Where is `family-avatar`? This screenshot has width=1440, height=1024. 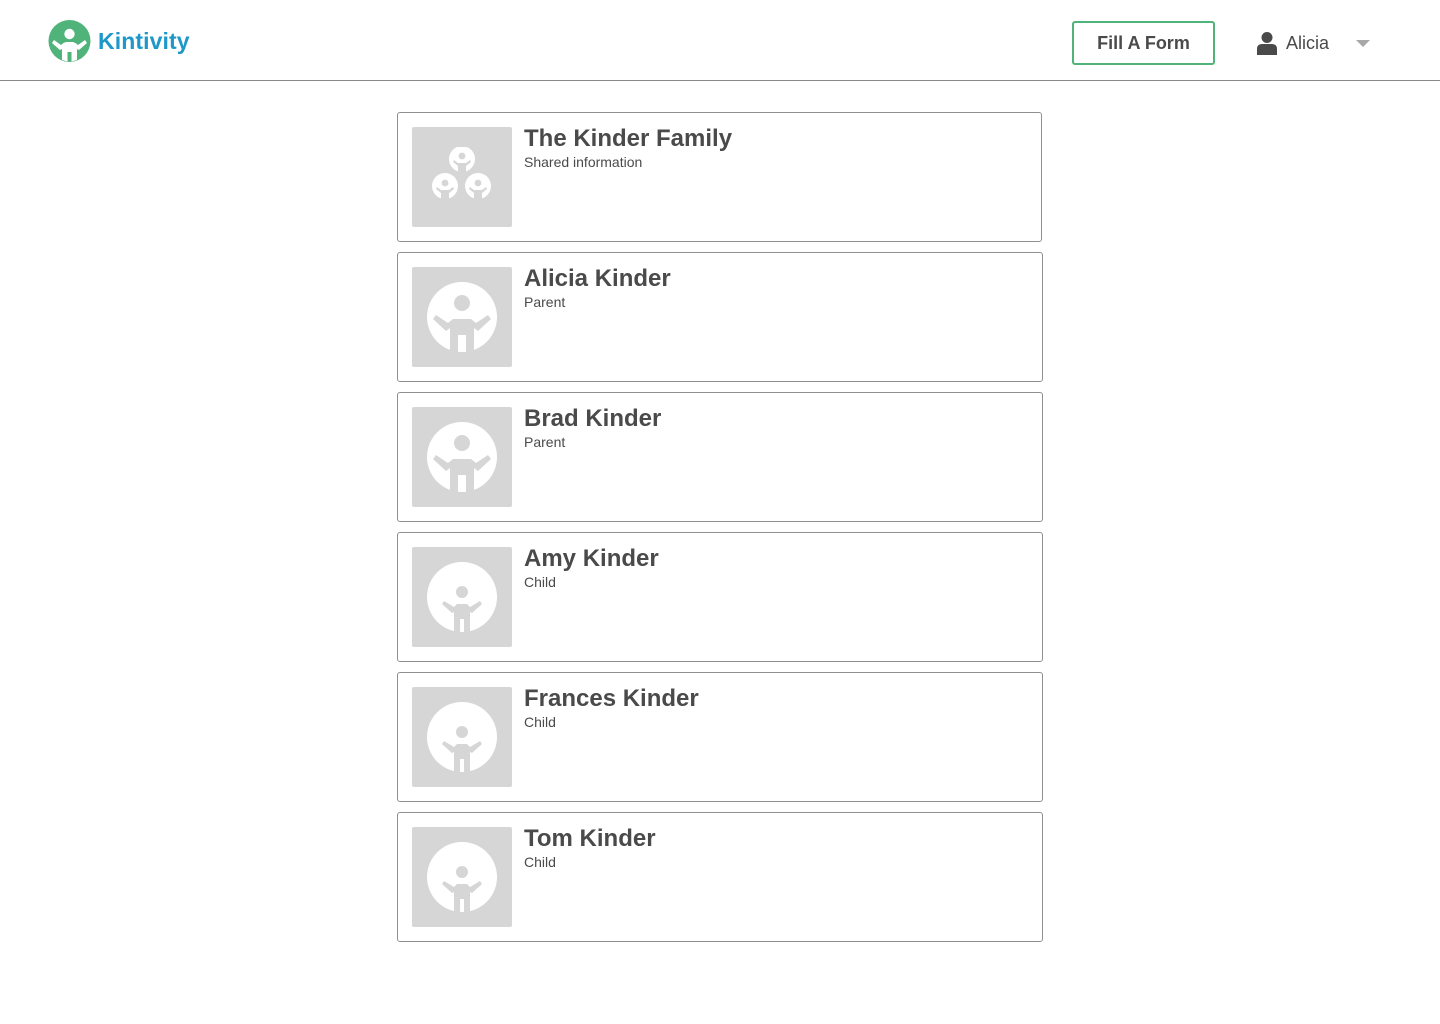 family-avatar is located at coordinates (462, 177).